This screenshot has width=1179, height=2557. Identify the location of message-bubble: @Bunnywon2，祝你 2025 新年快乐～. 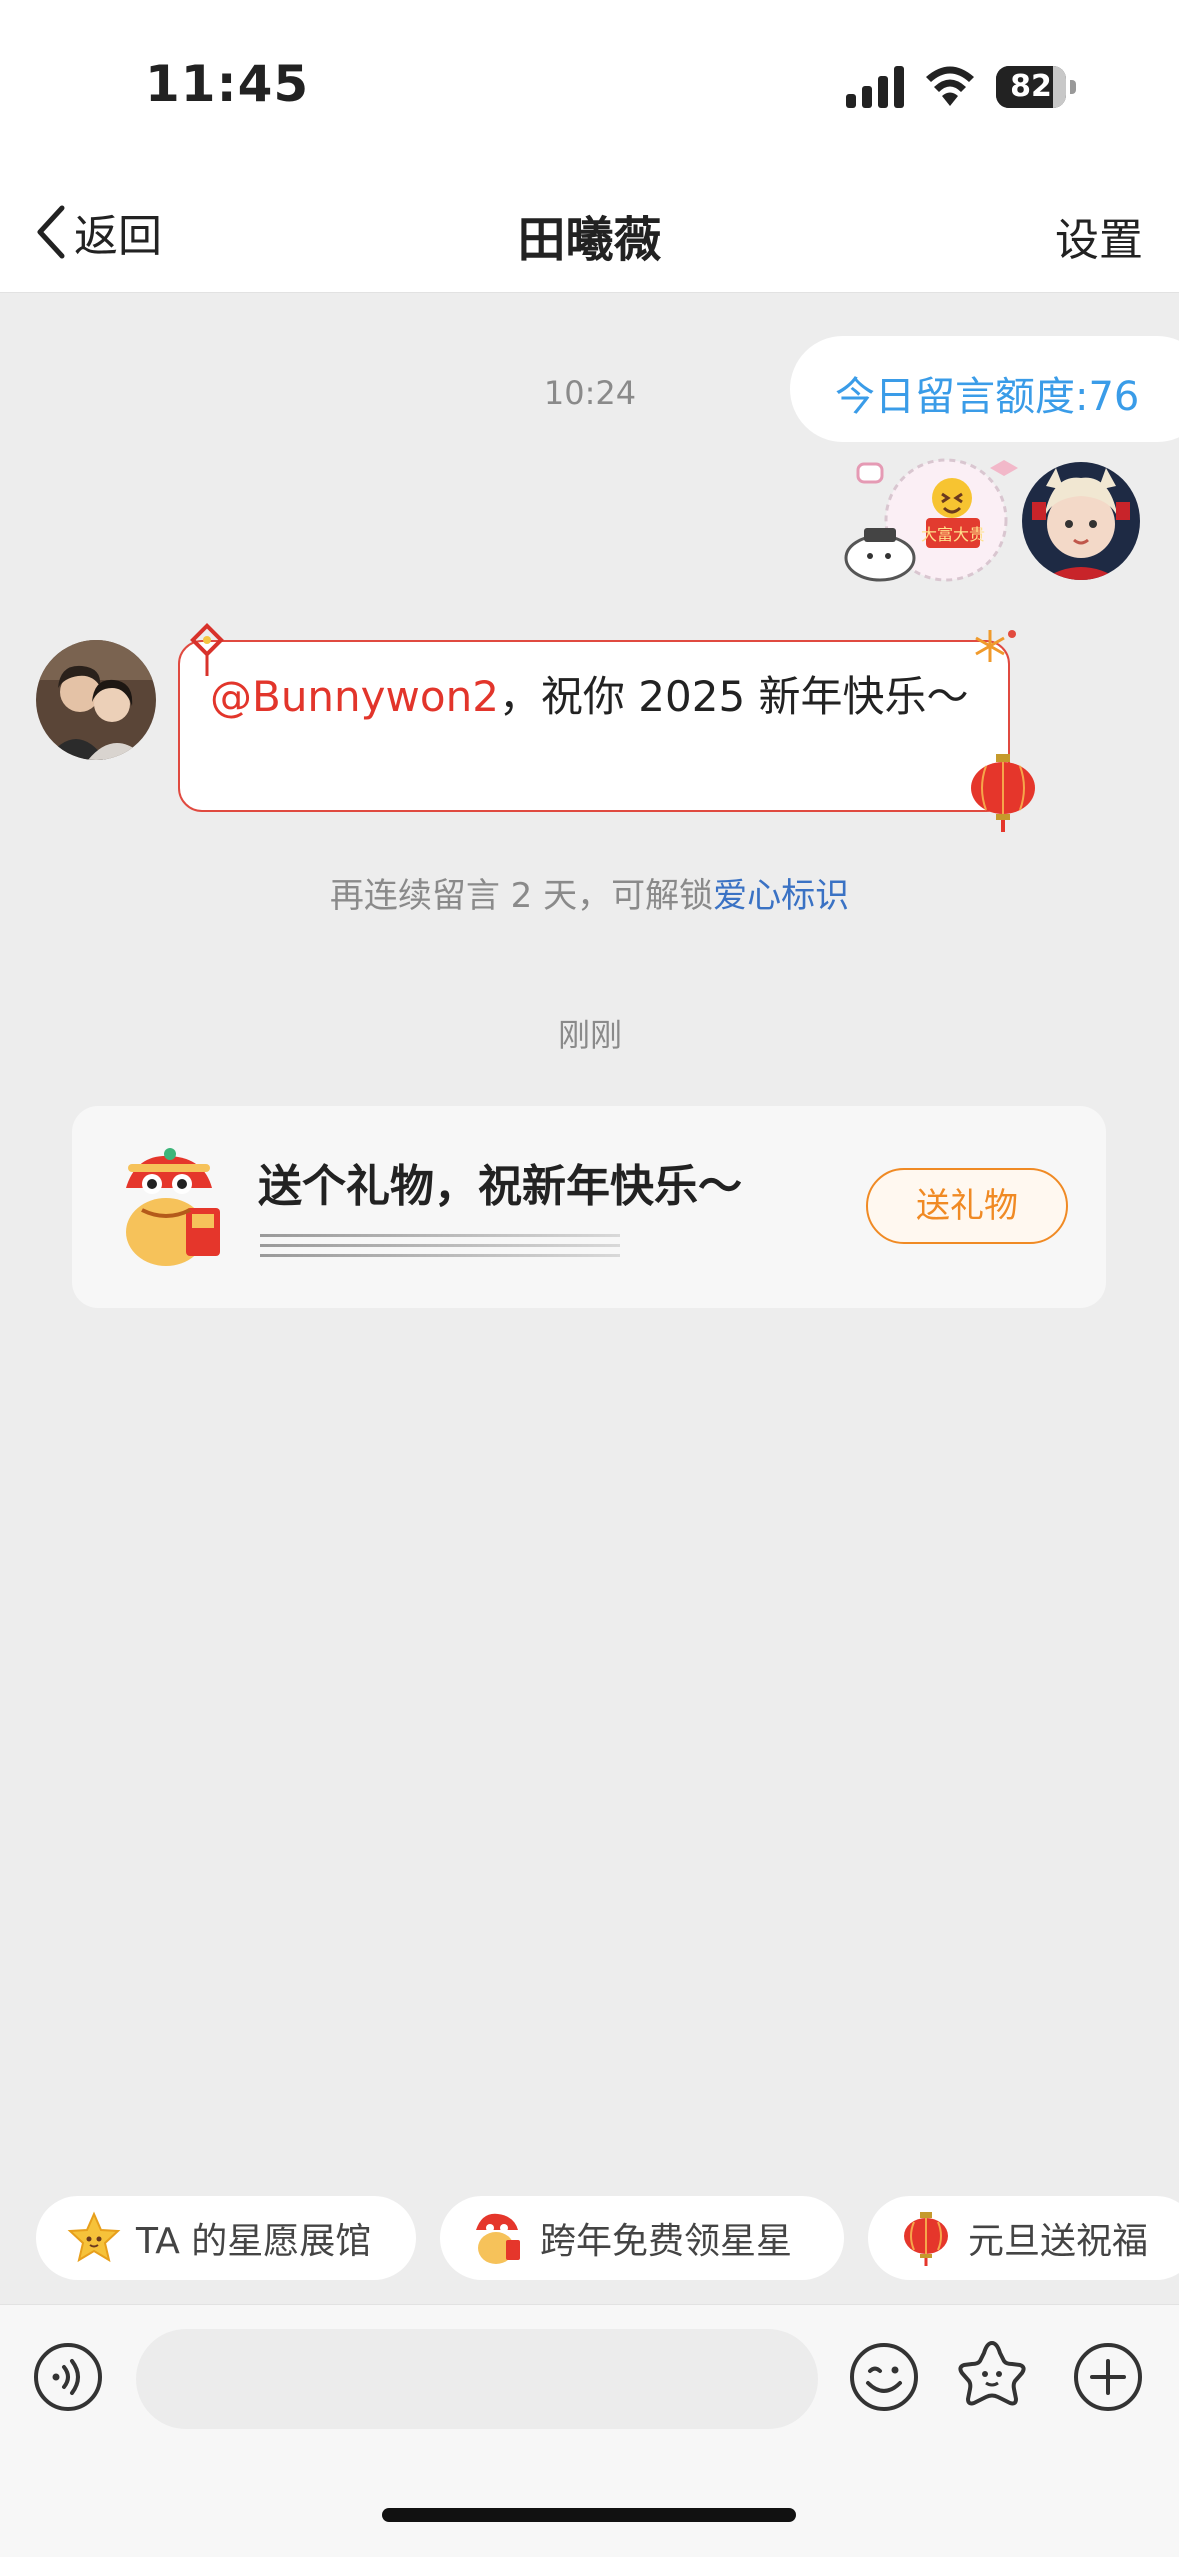
(594, 726).